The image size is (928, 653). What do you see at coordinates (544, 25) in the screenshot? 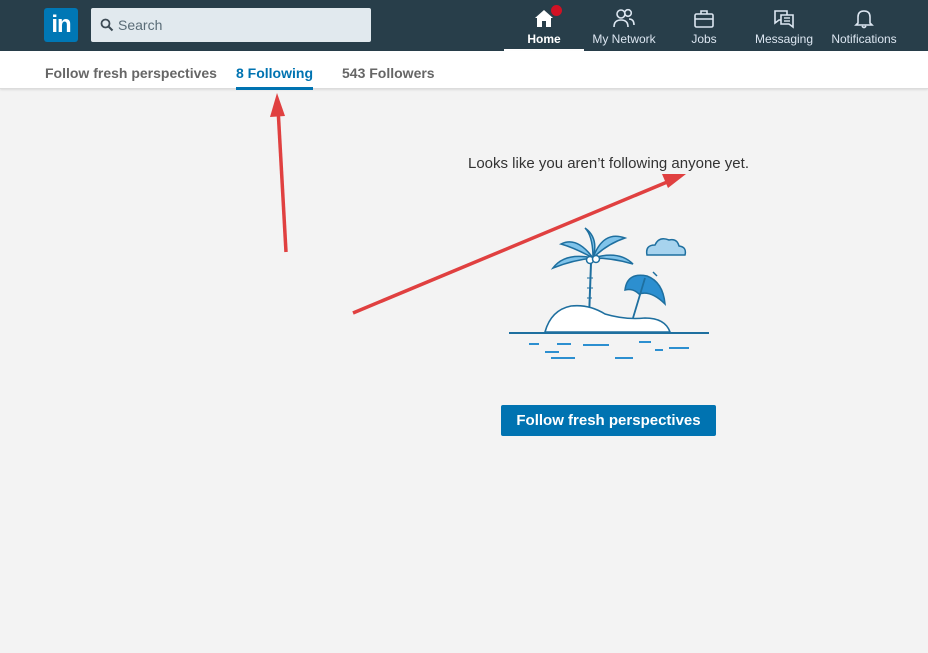
I see `nav-item-home: Home` at bounding box center [544, 25].